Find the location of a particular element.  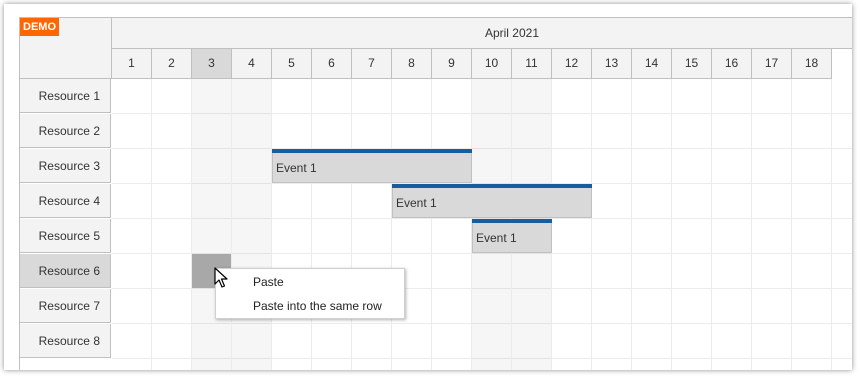

day-header-7: 7 is located at coordinates (372, 64).